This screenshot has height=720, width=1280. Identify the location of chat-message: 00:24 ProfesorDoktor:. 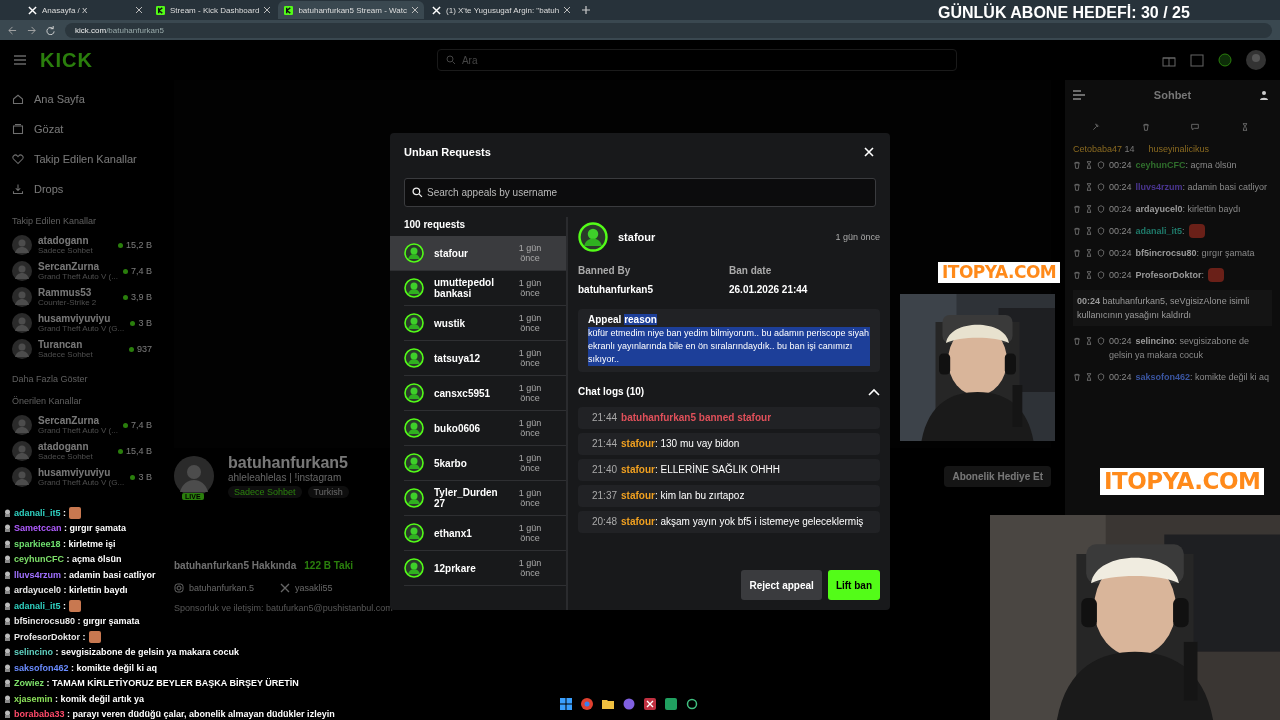
(1157, 275).